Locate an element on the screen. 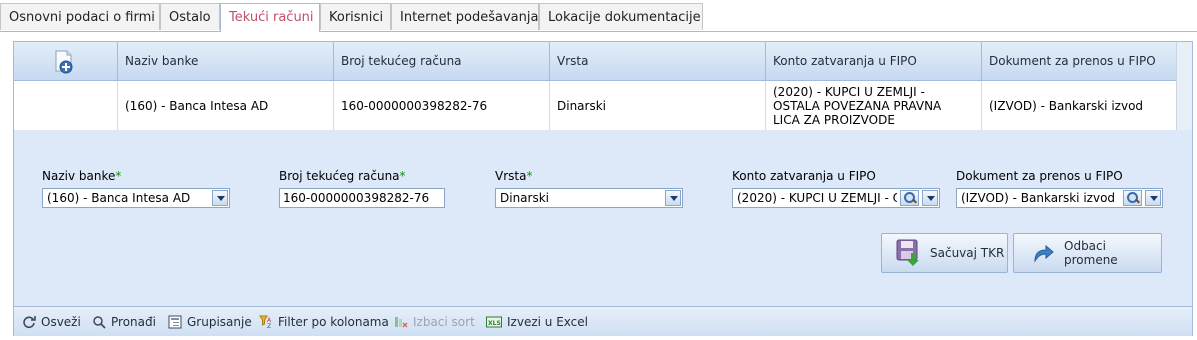 The width and height of the screenshot is (1197, 340). naziv-banke-label: Naziv banke* is located at coordinates (82, 176).